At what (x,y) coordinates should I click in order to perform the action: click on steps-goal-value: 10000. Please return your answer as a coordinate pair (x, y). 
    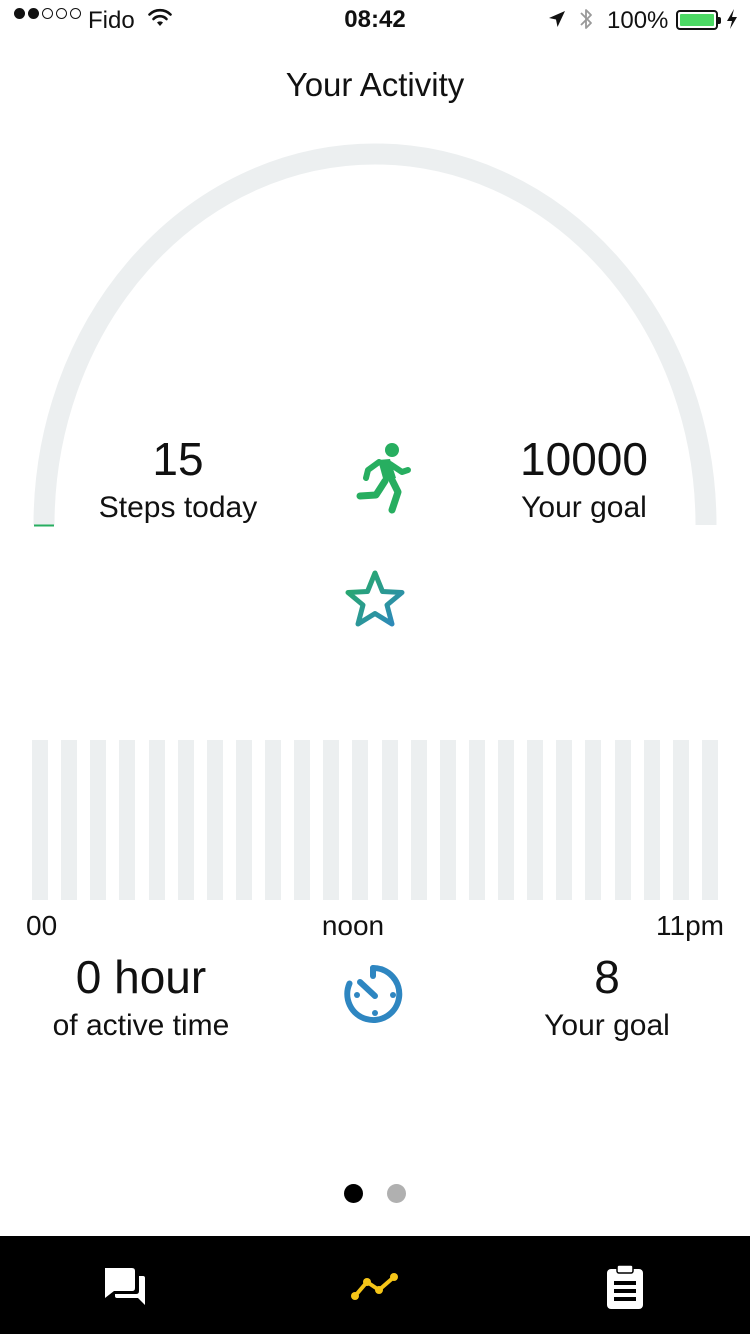
    Looking at the image, I should click on (584, 459).